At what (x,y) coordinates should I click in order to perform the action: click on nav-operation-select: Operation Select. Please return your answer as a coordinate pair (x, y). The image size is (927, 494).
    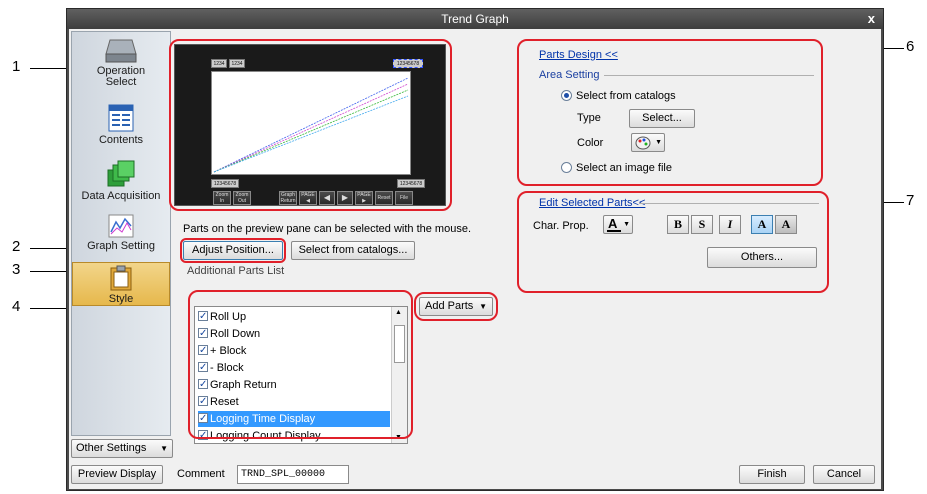
    Looking at the image, I should click on (121, 68).